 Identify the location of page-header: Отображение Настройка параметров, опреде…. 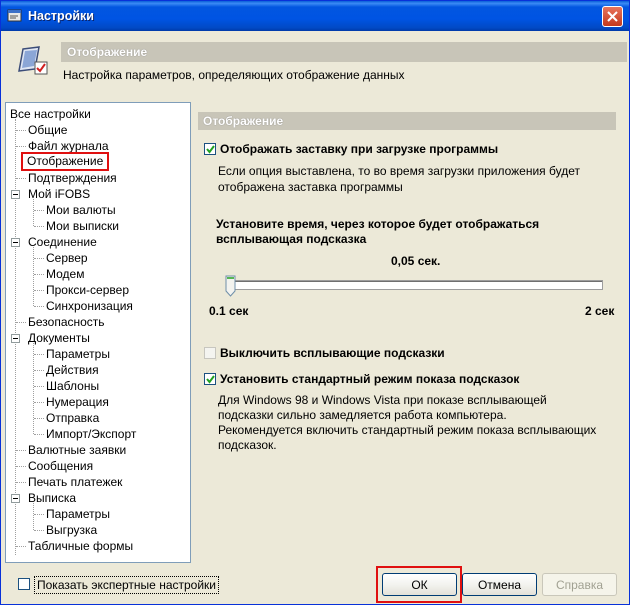
(316, 66).